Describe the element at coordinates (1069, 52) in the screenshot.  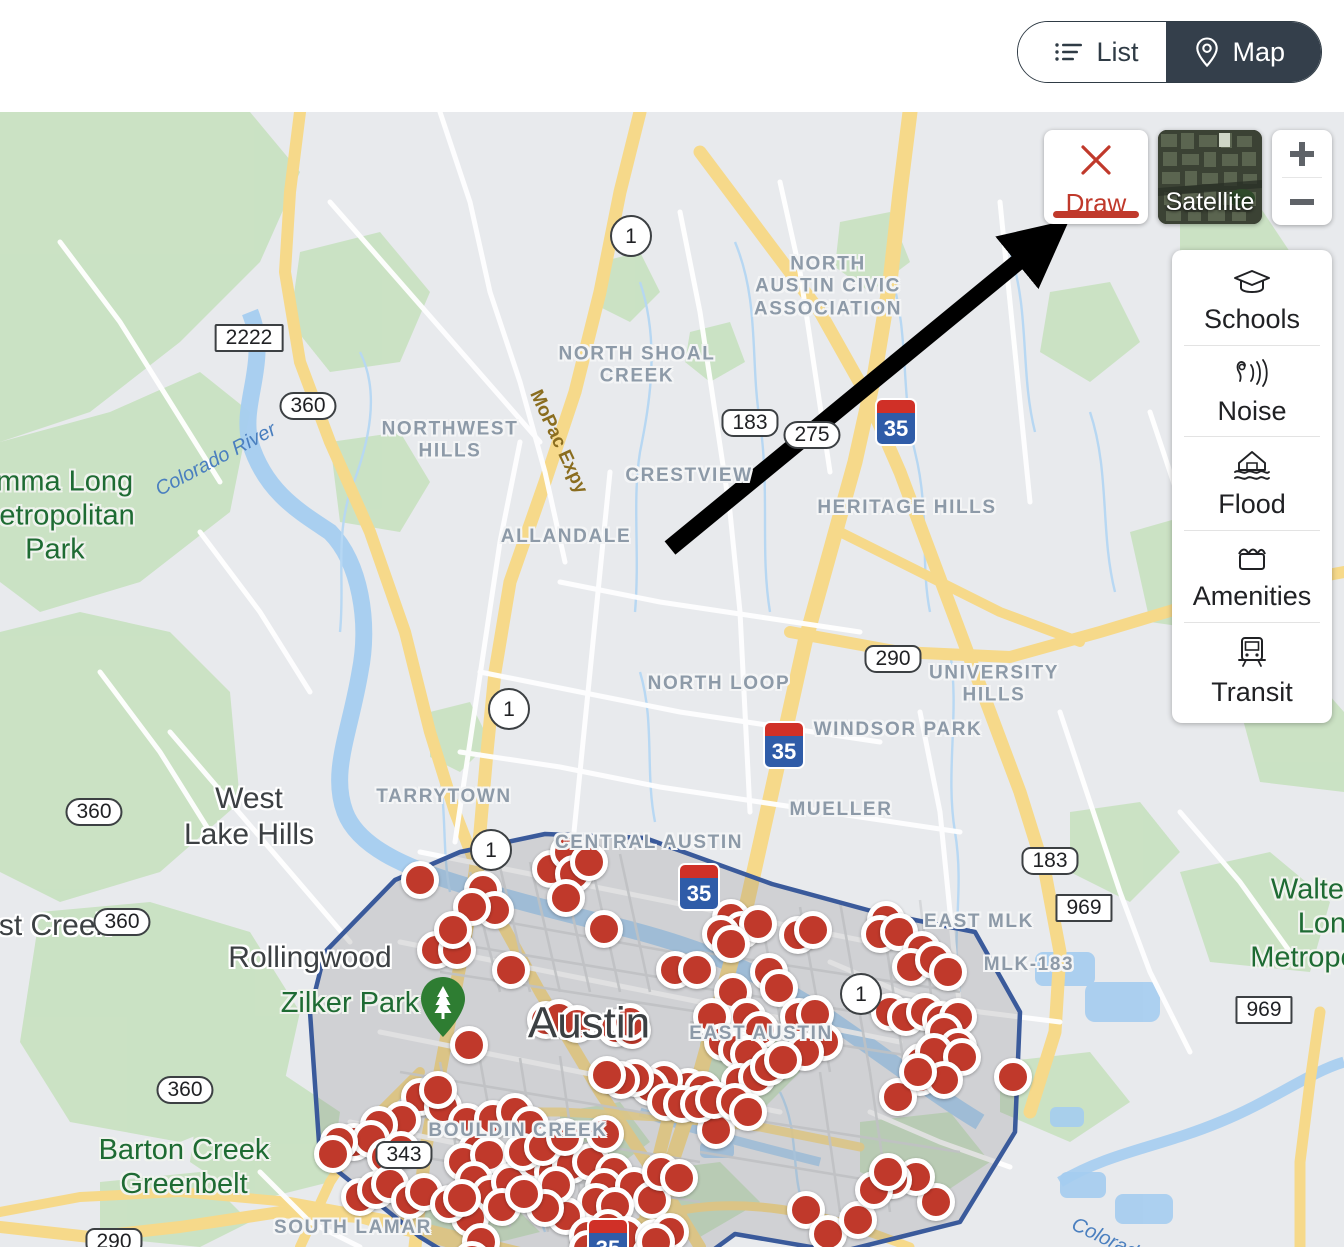
I see `list-icon` at that location.